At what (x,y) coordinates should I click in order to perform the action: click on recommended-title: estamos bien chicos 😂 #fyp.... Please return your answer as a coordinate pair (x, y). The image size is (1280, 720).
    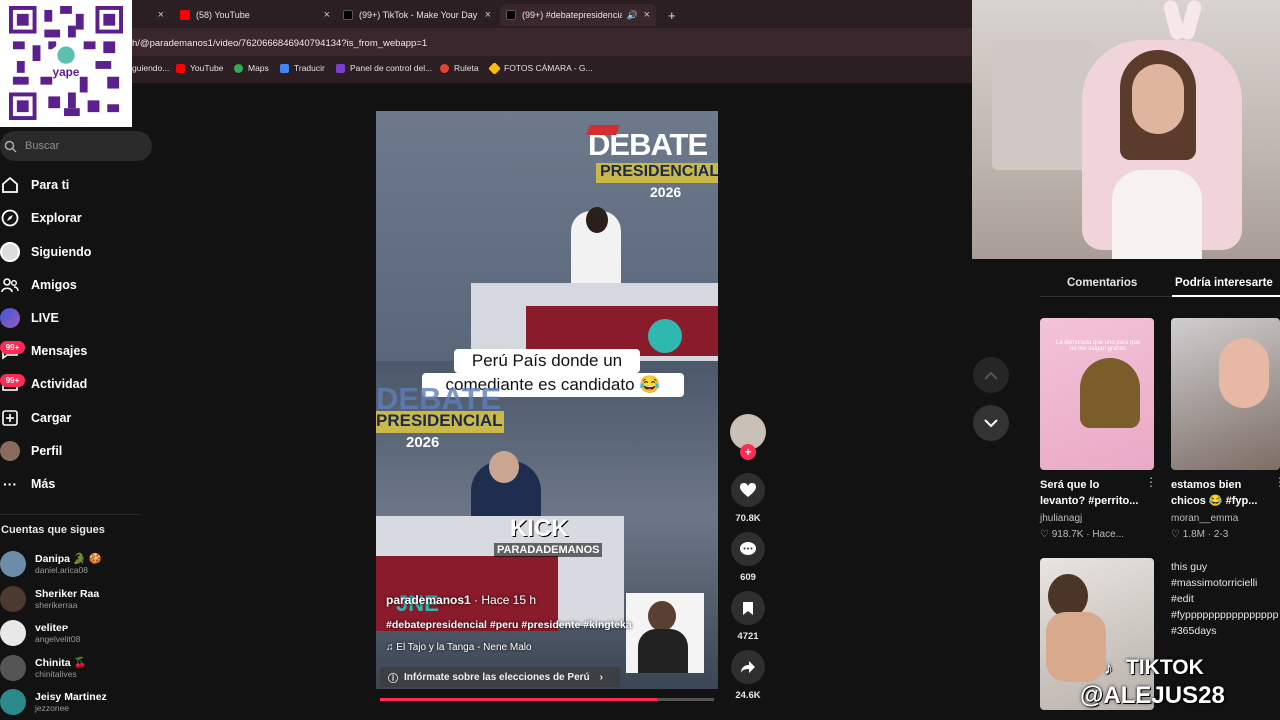
    Looking at the image, I should click on (1214, 493).